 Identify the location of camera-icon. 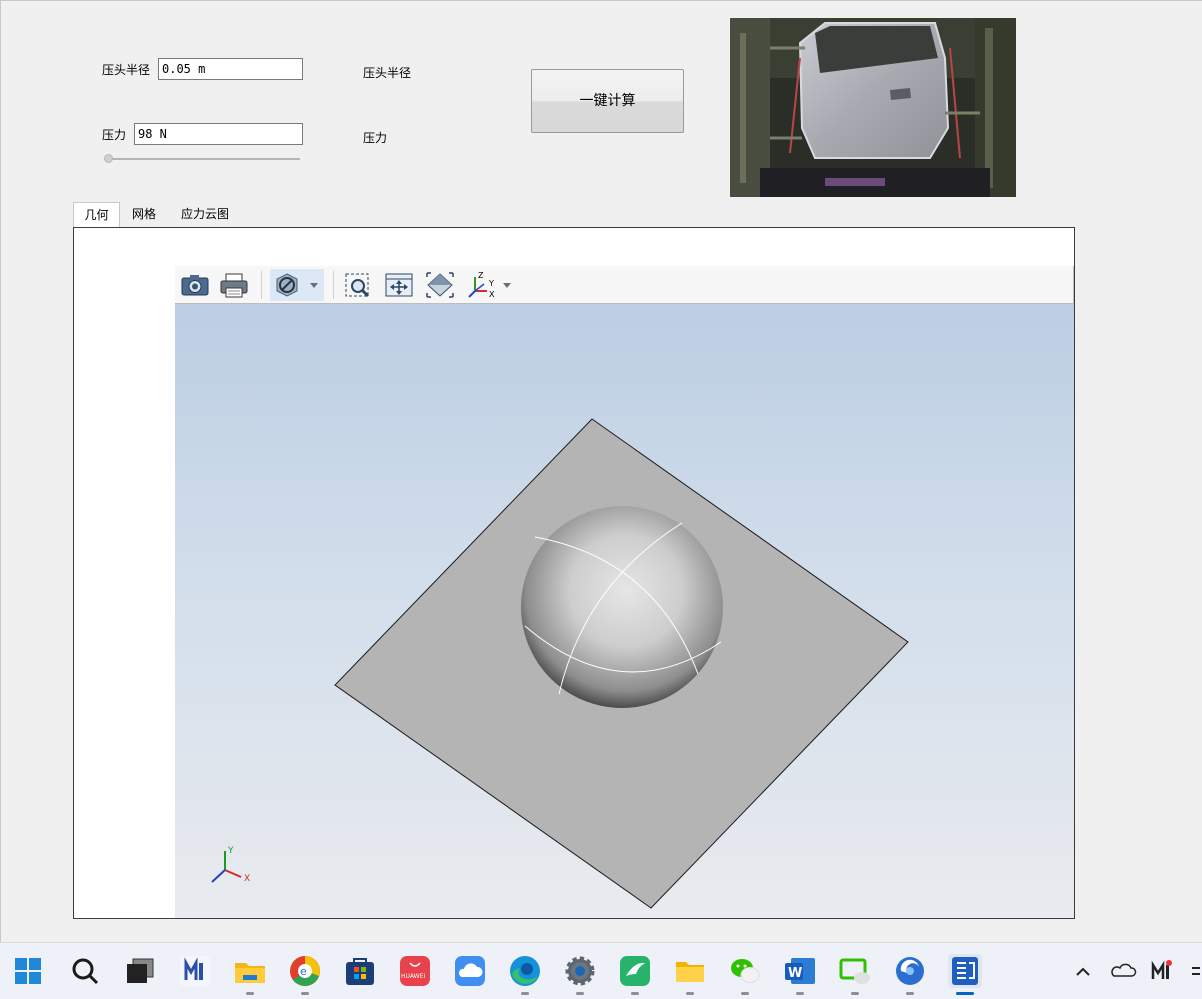
(195, 285).